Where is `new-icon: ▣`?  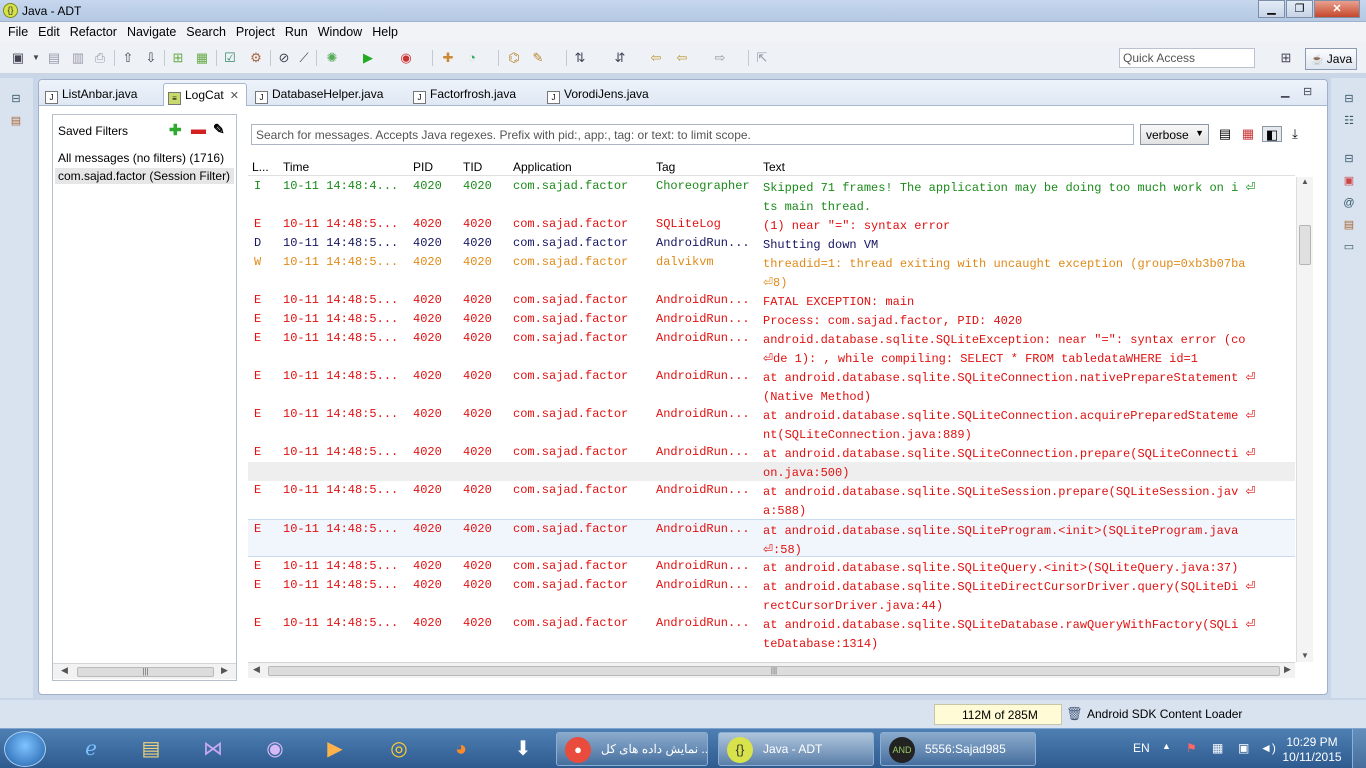 new-icon: ▣ is located at coordinates (18, 58).